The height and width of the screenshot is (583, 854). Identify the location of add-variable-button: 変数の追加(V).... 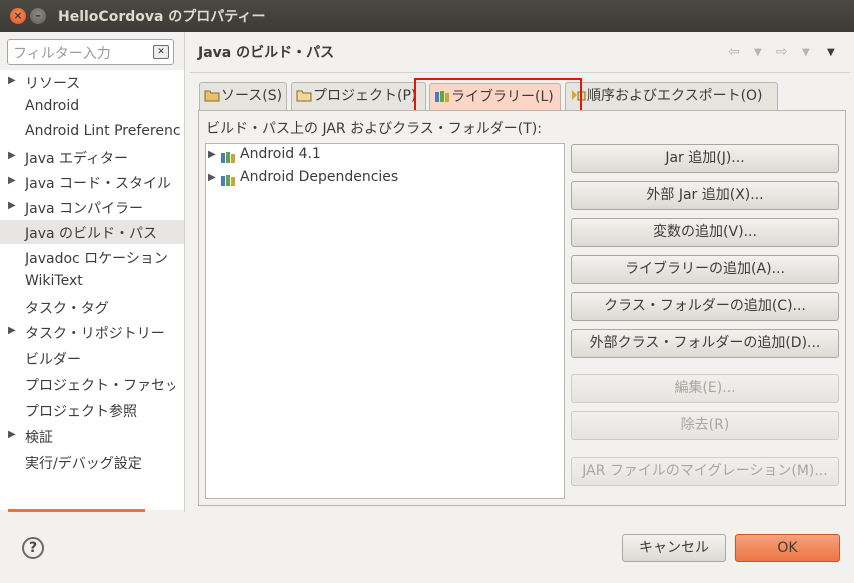
(705, 232).